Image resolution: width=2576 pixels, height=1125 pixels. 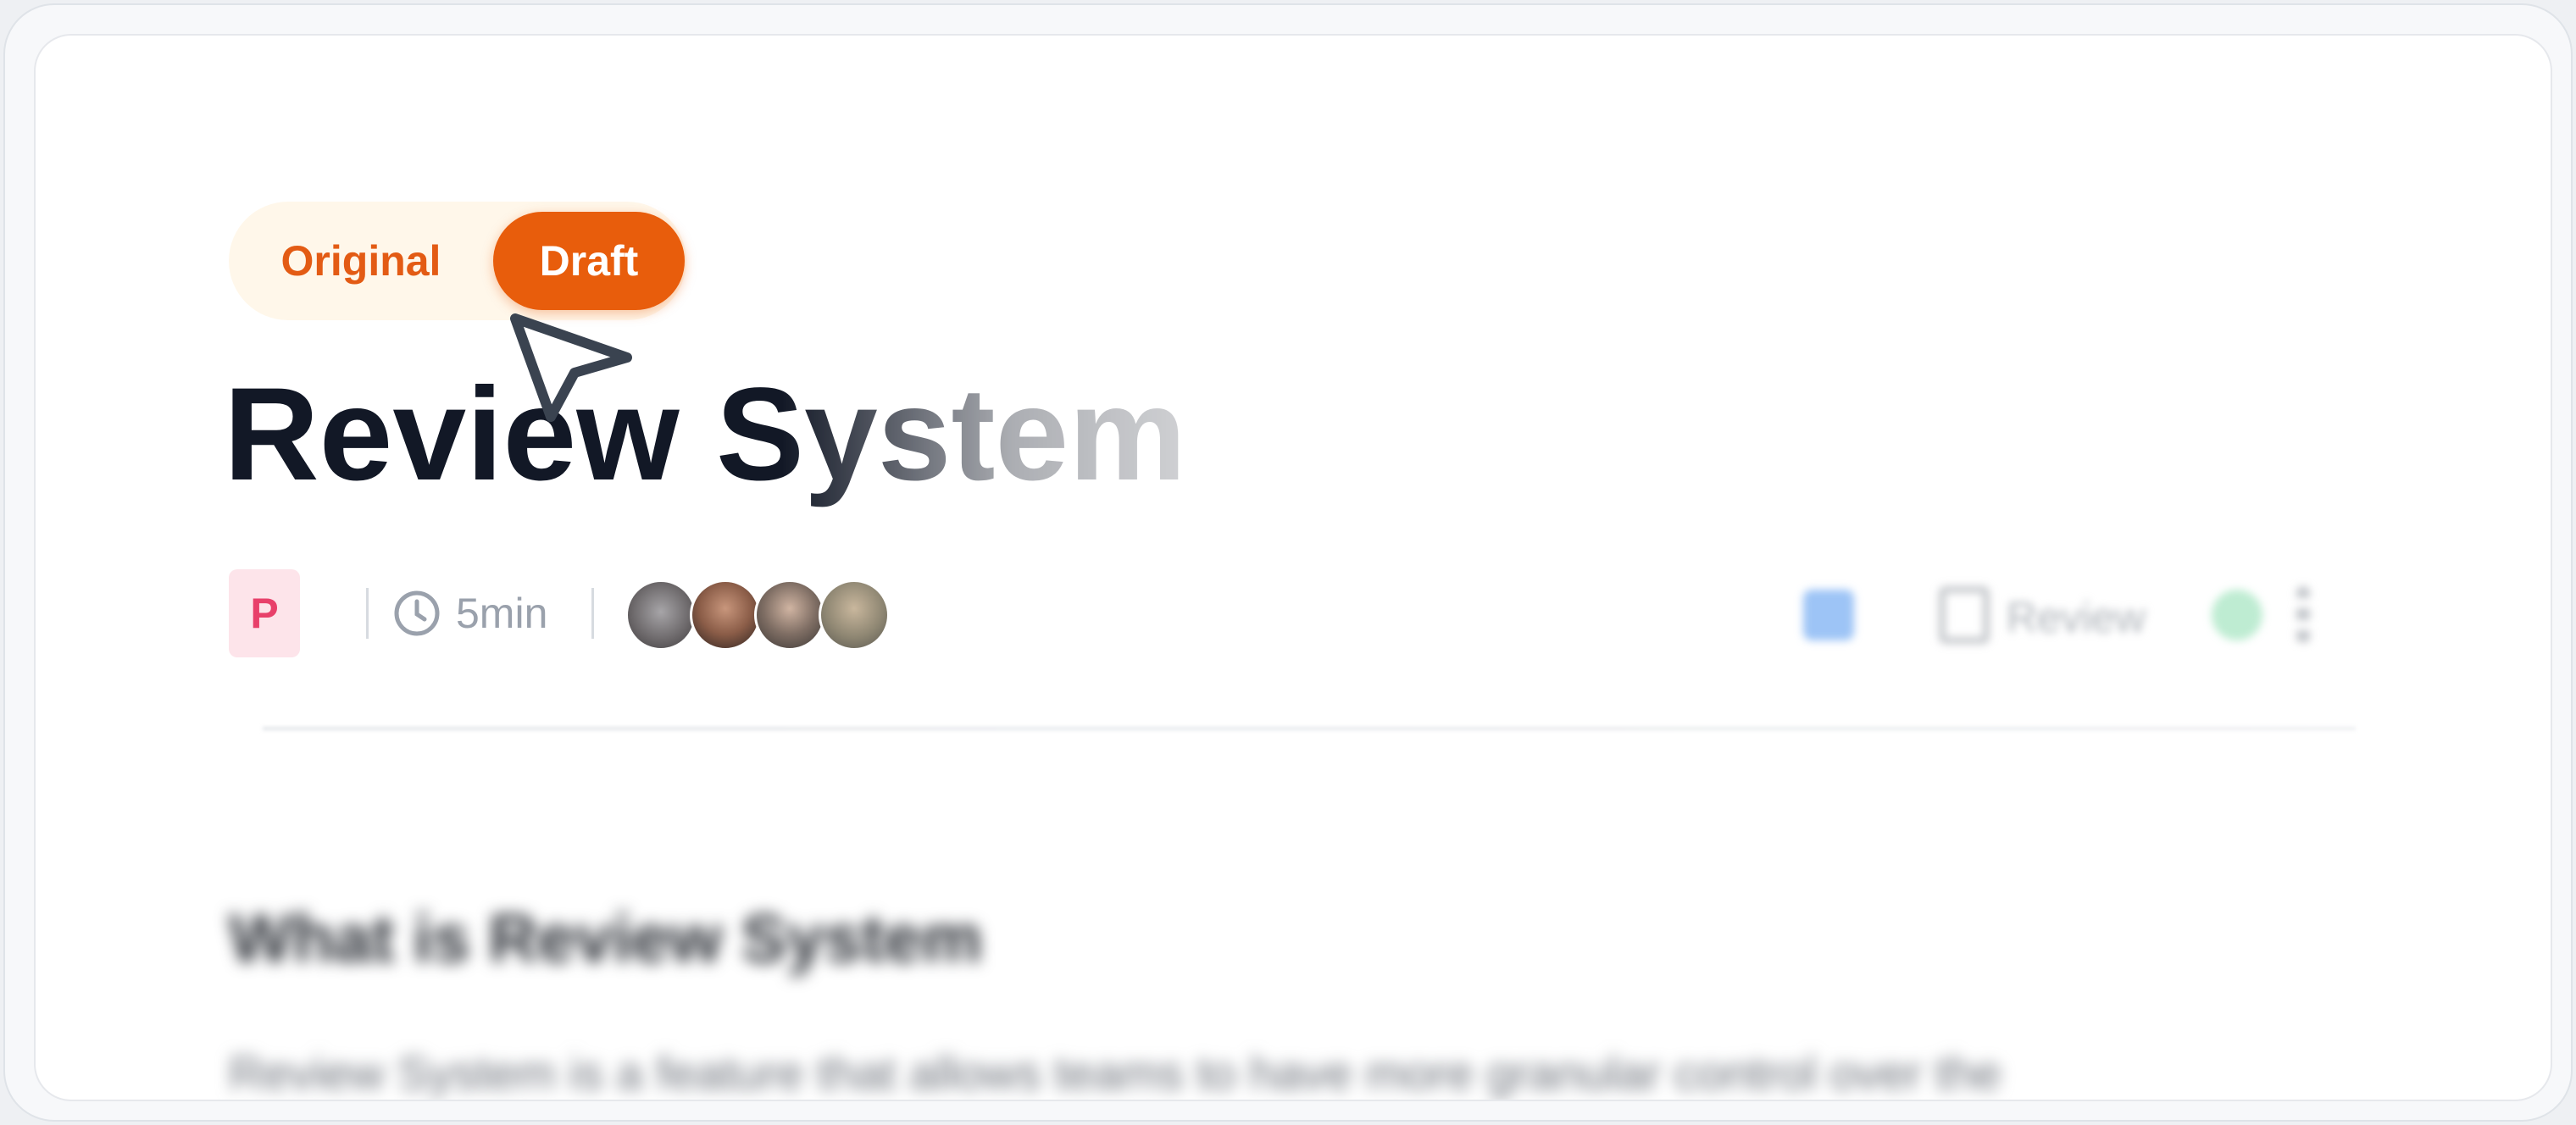 I want to click on divider, so click(x=1309, y=728).